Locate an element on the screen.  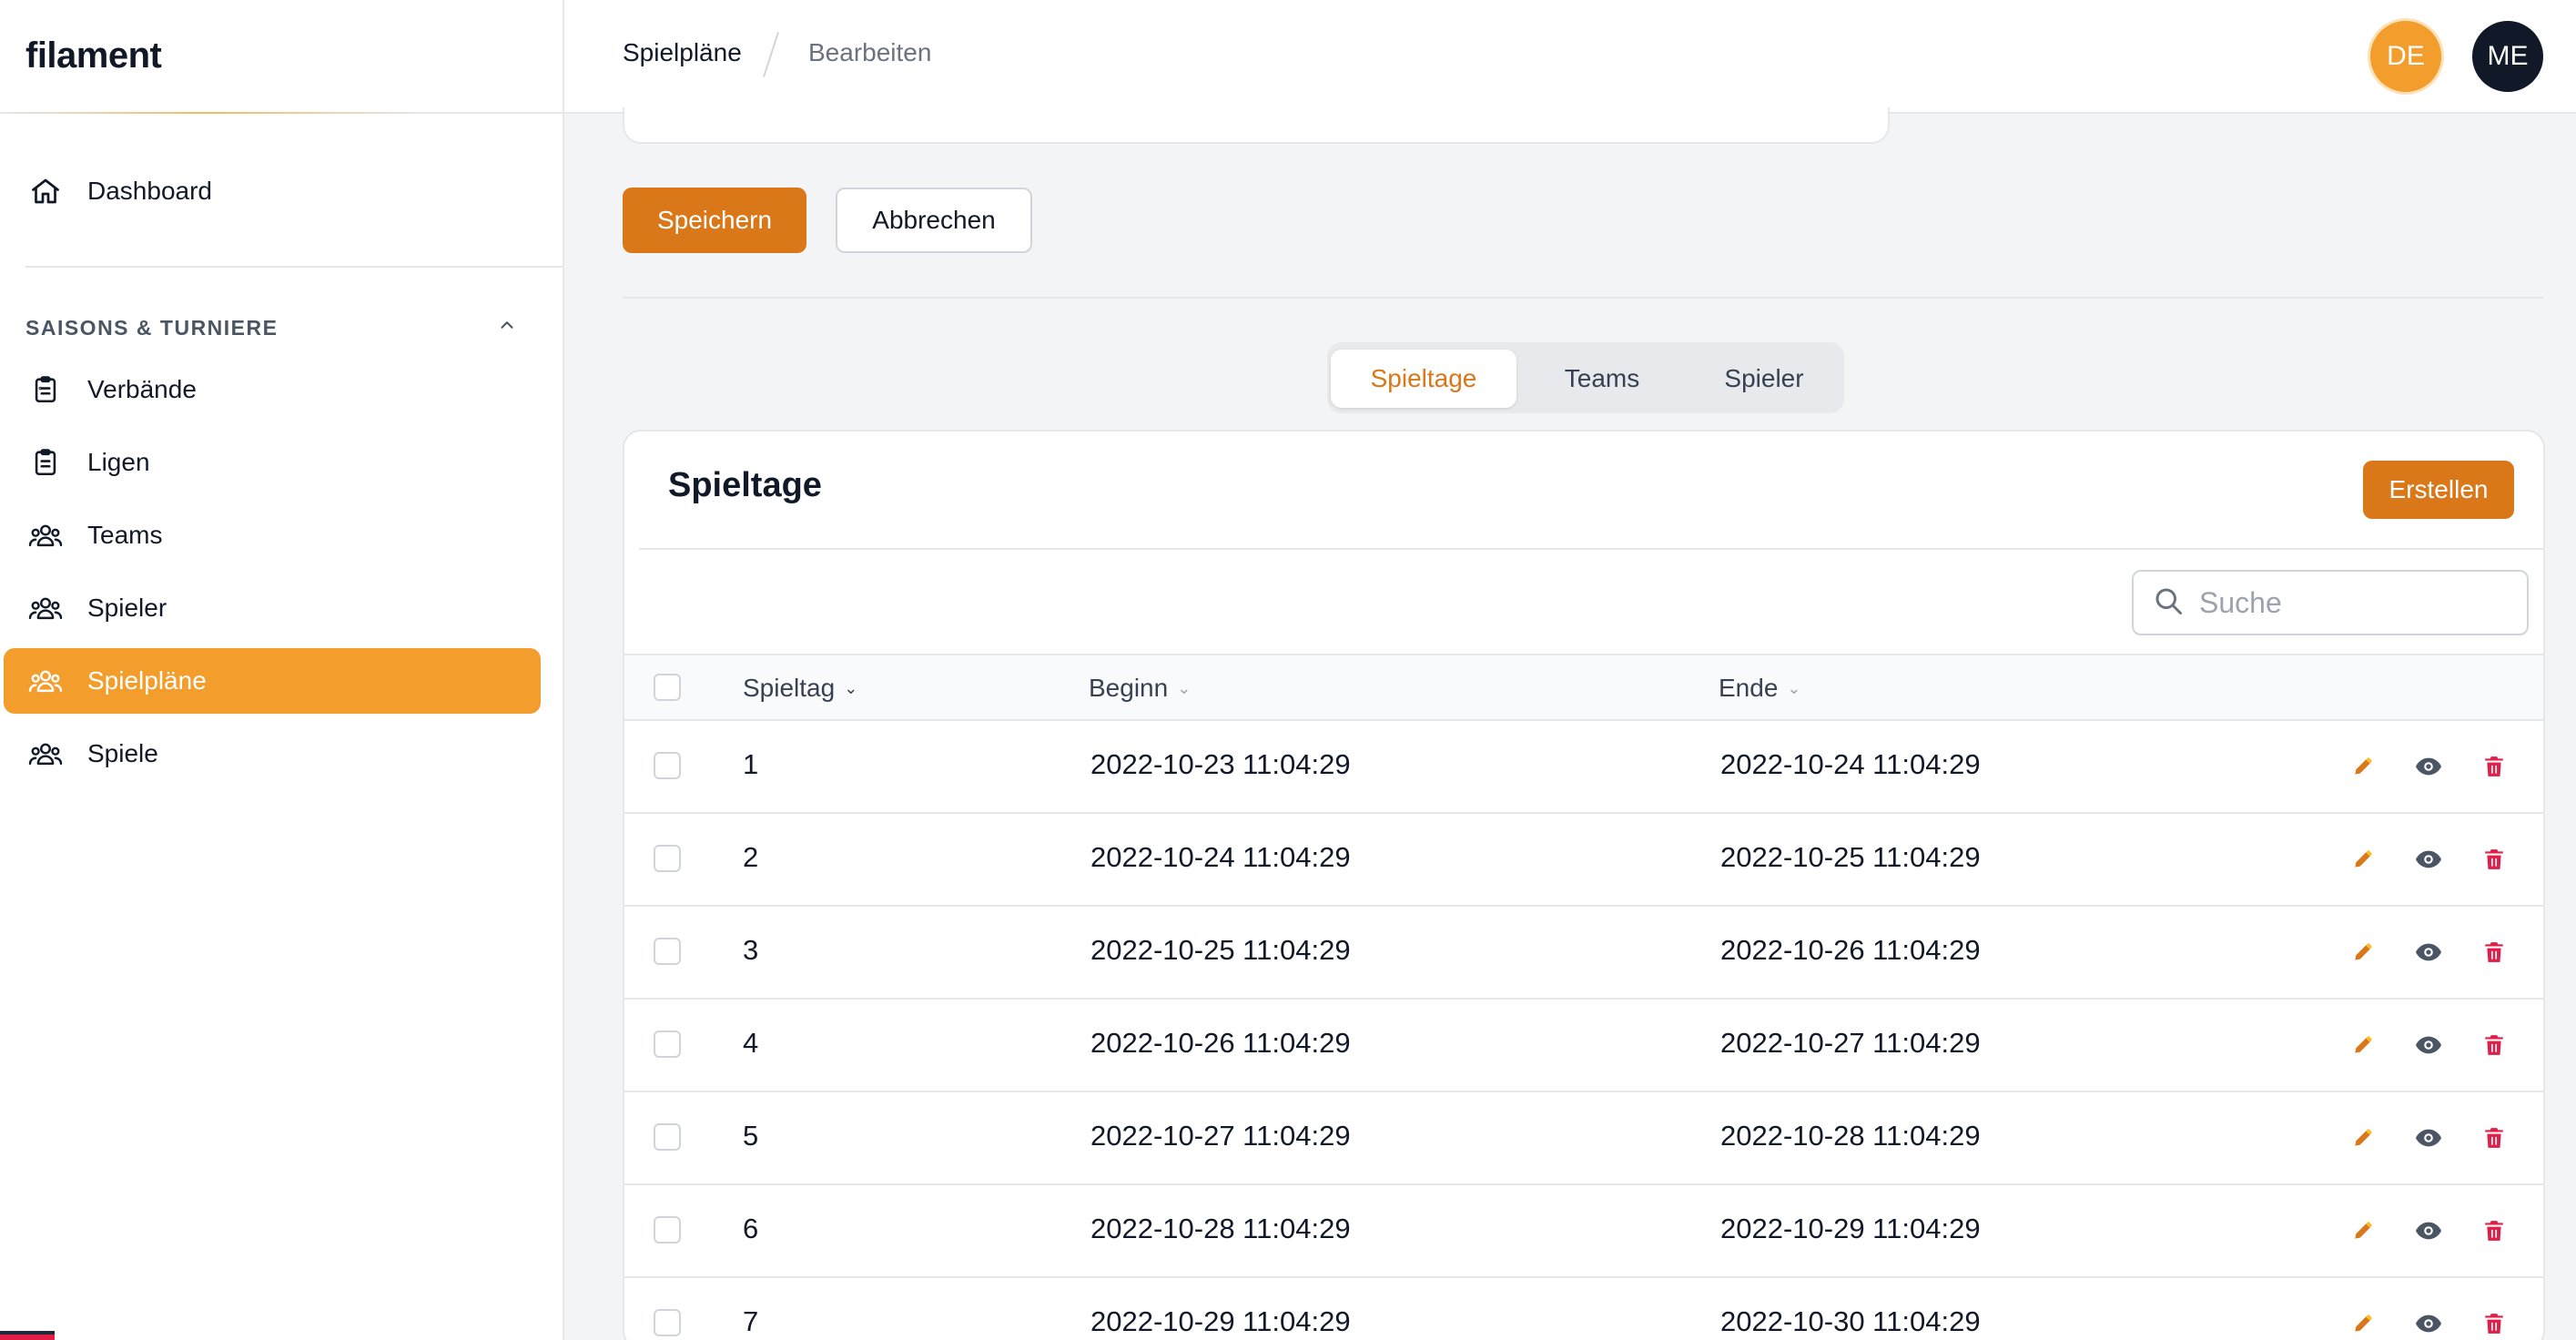
sidebar-item-teams: Teams is located at coordinates (272, 535).